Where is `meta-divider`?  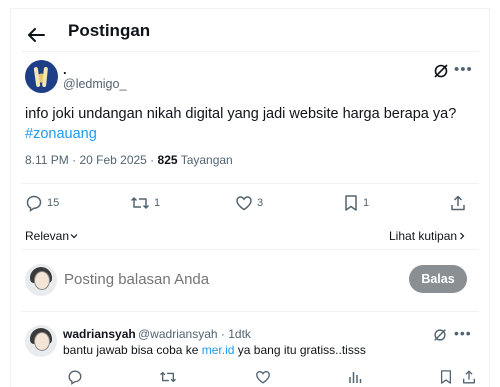 meta-divider is located at coordinates (250, 183).